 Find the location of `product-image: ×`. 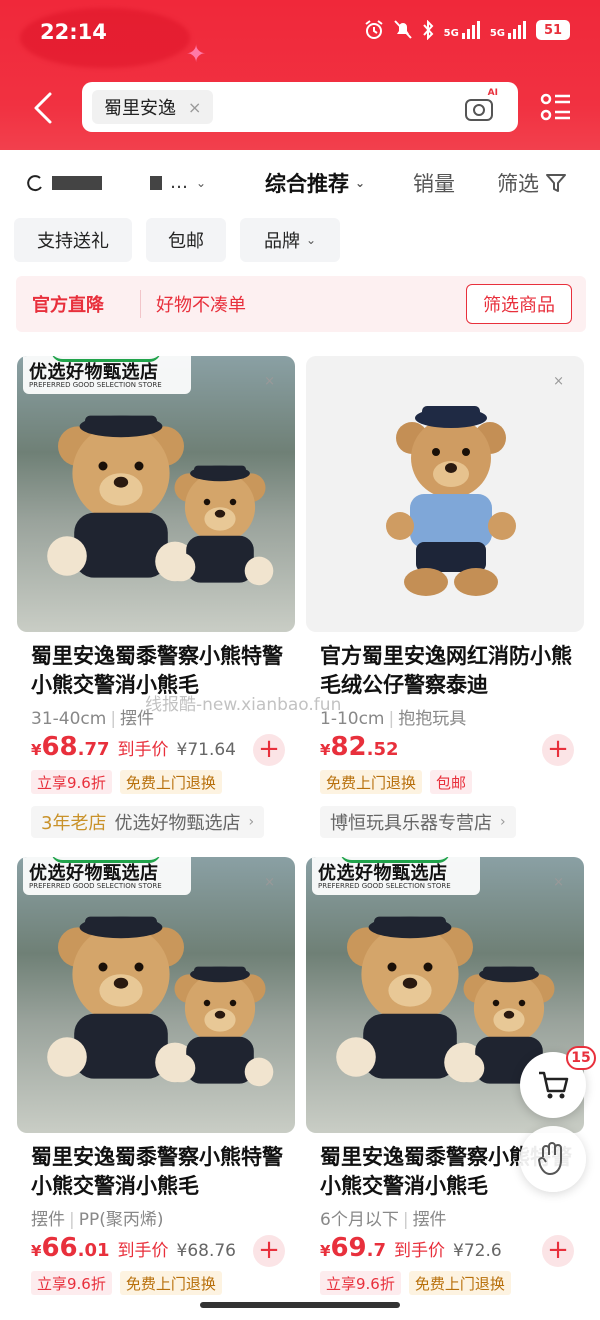

product-image: × is located at coordinates (445, 494).